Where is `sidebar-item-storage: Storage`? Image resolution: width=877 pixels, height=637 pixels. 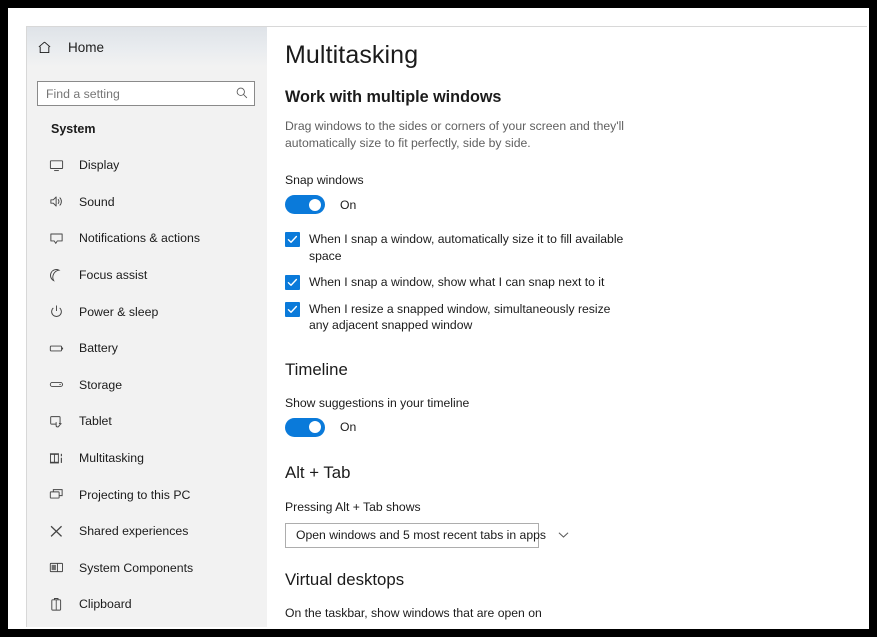 sidebar-item-storage: Storage is located at coordinates (147, 385).